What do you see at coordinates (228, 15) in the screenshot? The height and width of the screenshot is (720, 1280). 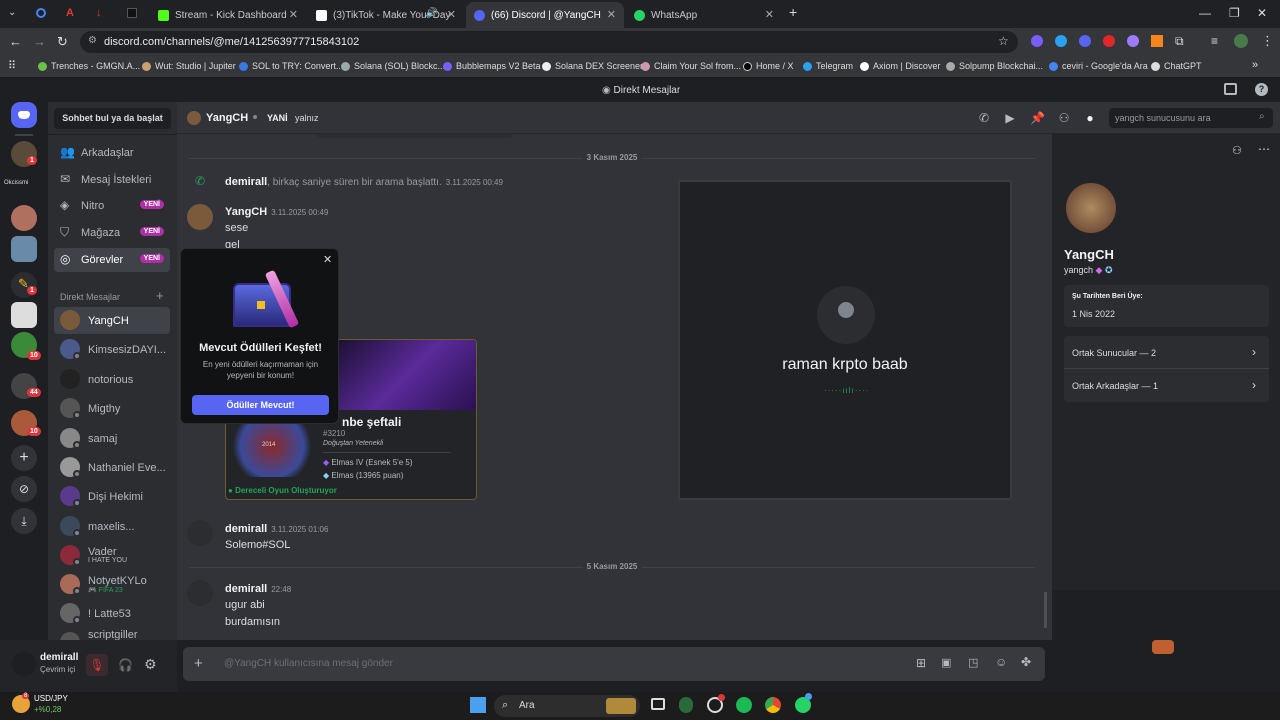 I see `tab-kick: Stream - Kick Dashboard ✕` at bounding box center [228, 15].